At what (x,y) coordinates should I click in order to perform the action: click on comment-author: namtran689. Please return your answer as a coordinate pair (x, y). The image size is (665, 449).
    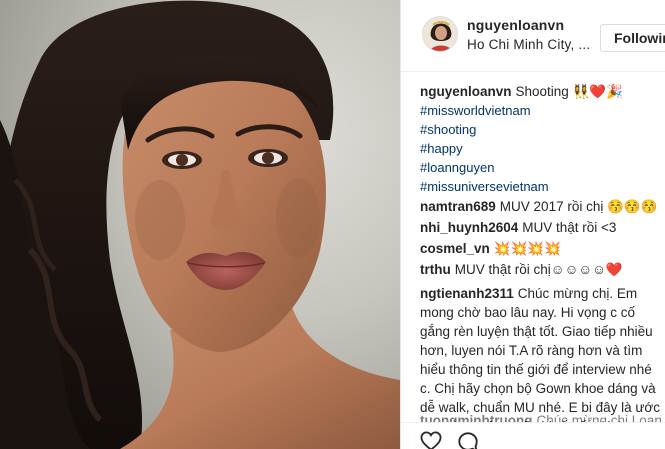
    Looking at the image, I should click on (458, 206).